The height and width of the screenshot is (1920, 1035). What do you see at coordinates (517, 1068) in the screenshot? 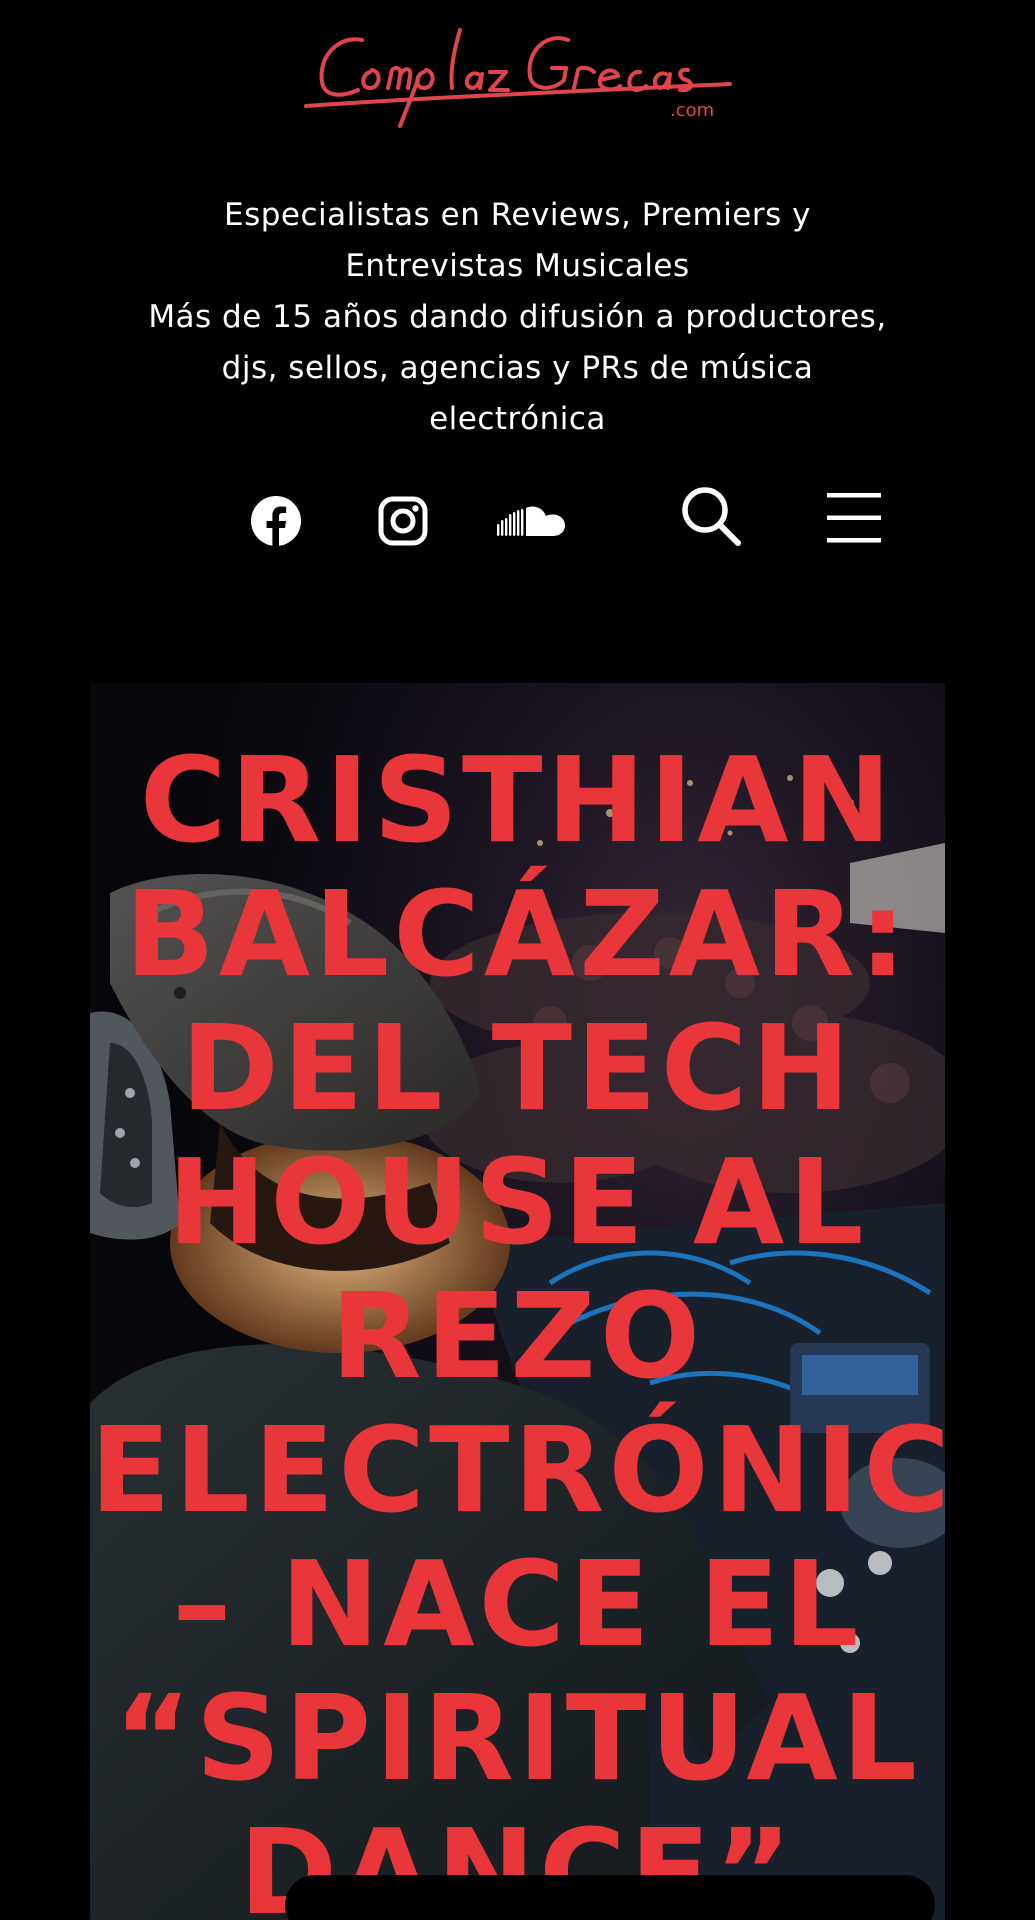
I see `title-line: DEL TECH` at bounding box center [517, 1068].